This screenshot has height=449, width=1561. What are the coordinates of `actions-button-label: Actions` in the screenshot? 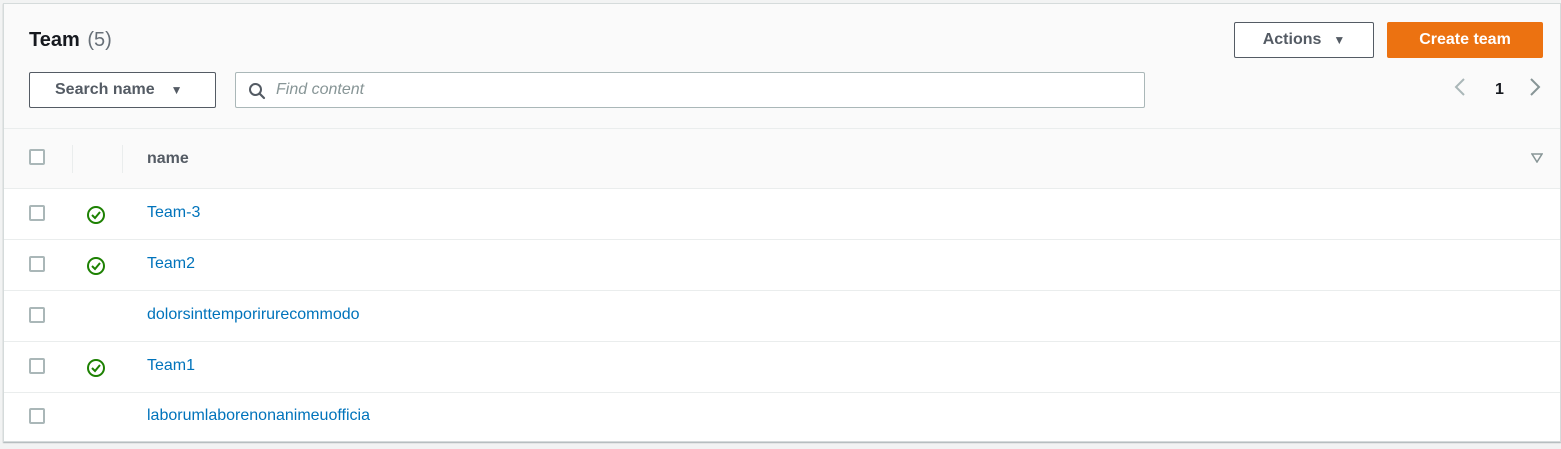 It's located at (1292, 39).